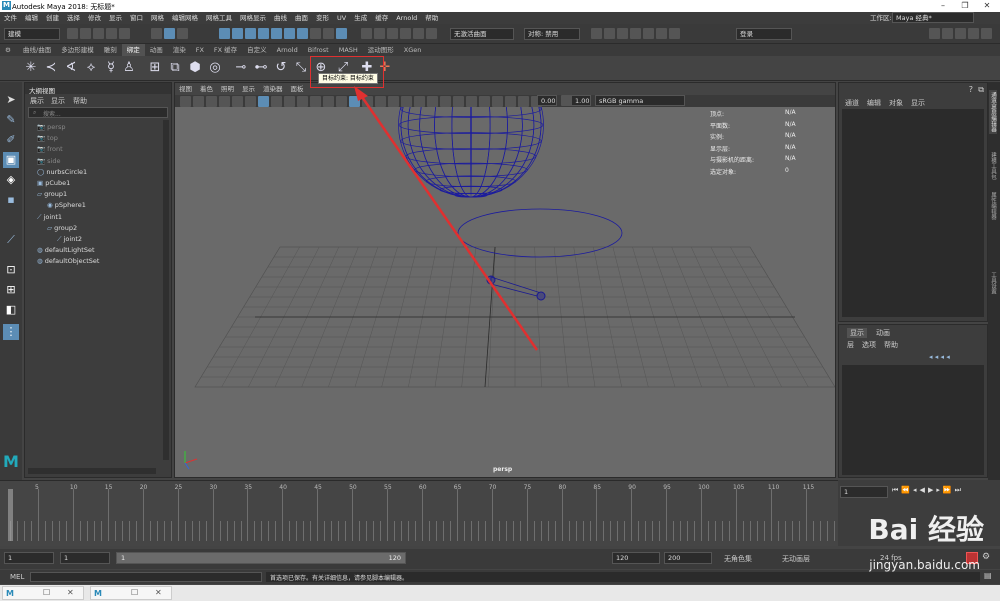 Image resolution: width=1000 pixels, height=601 pixels. I want to click on grease-pencil-icon, so click(250, 101).